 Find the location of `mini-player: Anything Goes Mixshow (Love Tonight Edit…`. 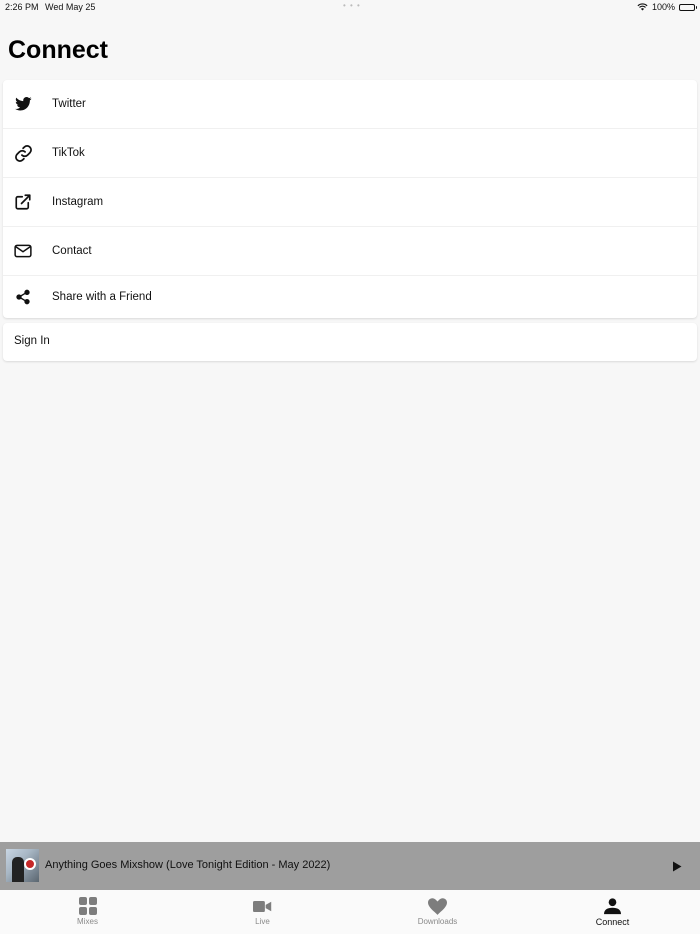

mini-player: Anything Goes Mixshow (Love Tonight Edit… is located at coordinates (350, 866).